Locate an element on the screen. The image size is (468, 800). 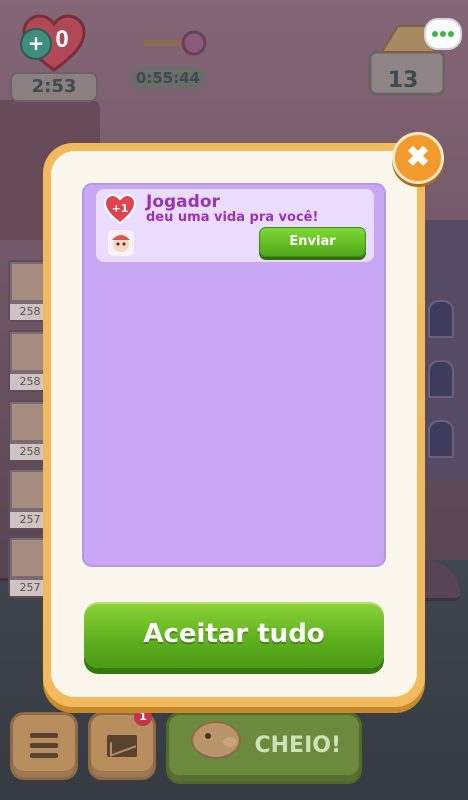
gold-count: 13 is located at coordinates (403, 80).